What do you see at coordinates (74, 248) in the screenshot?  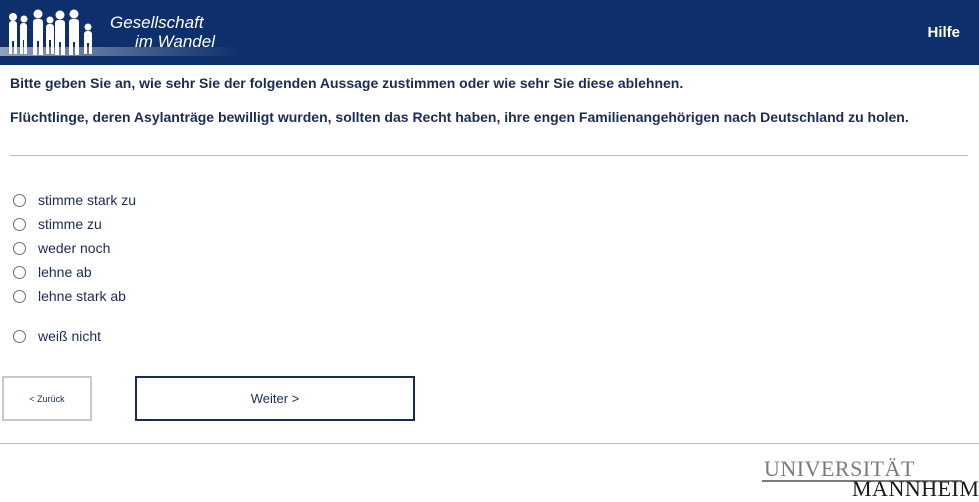 I see `option-label: weder noch` at bounding box center [74, 248].